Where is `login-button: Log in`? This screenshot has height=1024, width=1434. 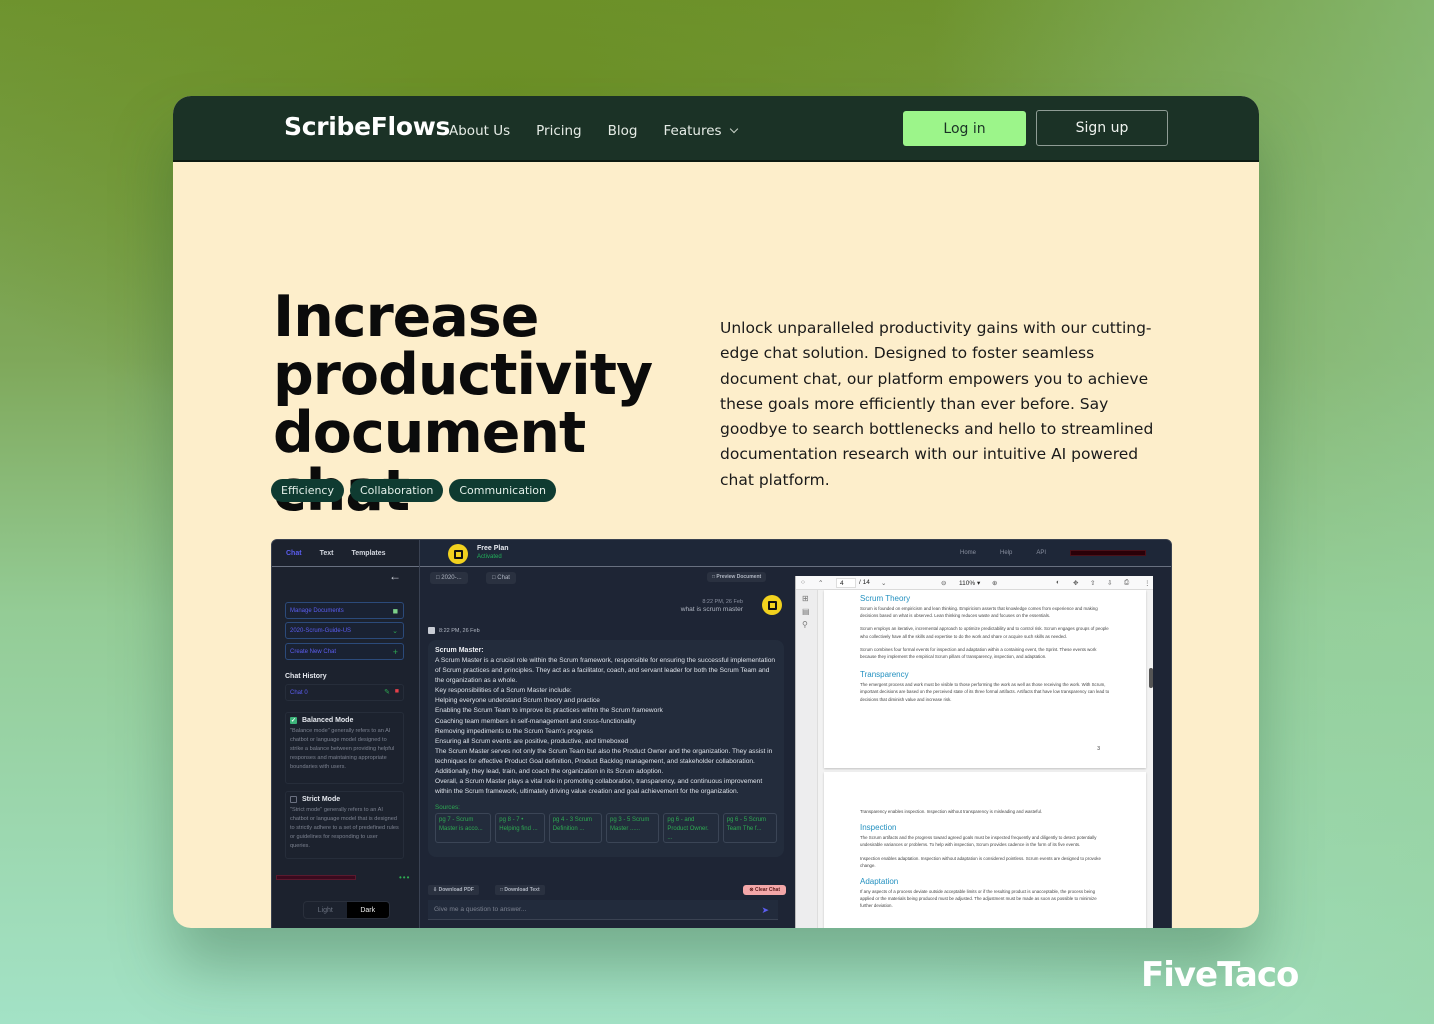 login-button: Log in is located at coordinates (964, 128).